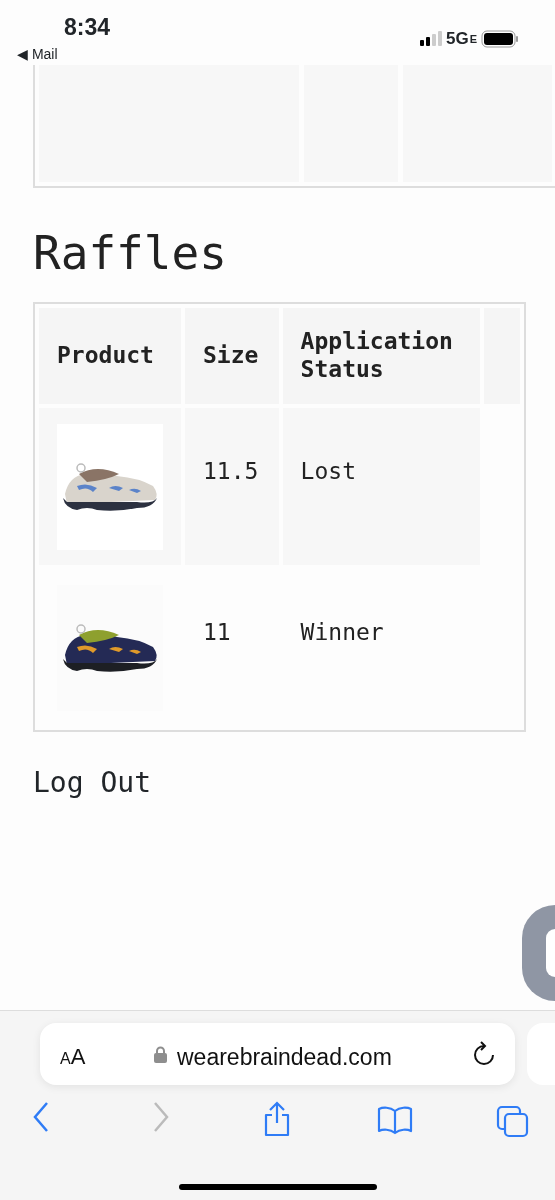 The width and height of the screenshot is (555, 1200). Describe the element at coordinates (473, 39) in the screenshot. I see `network-suffix-label: E` at that location.